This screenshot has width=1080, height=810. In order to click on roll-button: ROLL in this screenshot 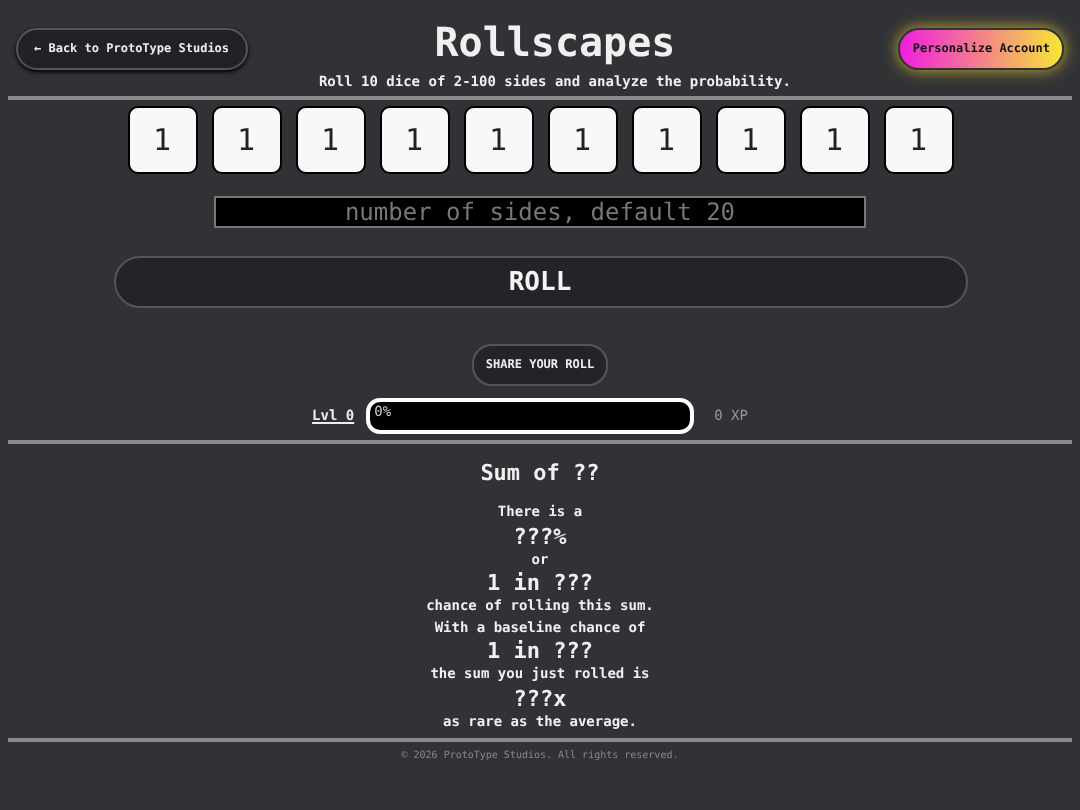, I will do `click(540, 282)`.